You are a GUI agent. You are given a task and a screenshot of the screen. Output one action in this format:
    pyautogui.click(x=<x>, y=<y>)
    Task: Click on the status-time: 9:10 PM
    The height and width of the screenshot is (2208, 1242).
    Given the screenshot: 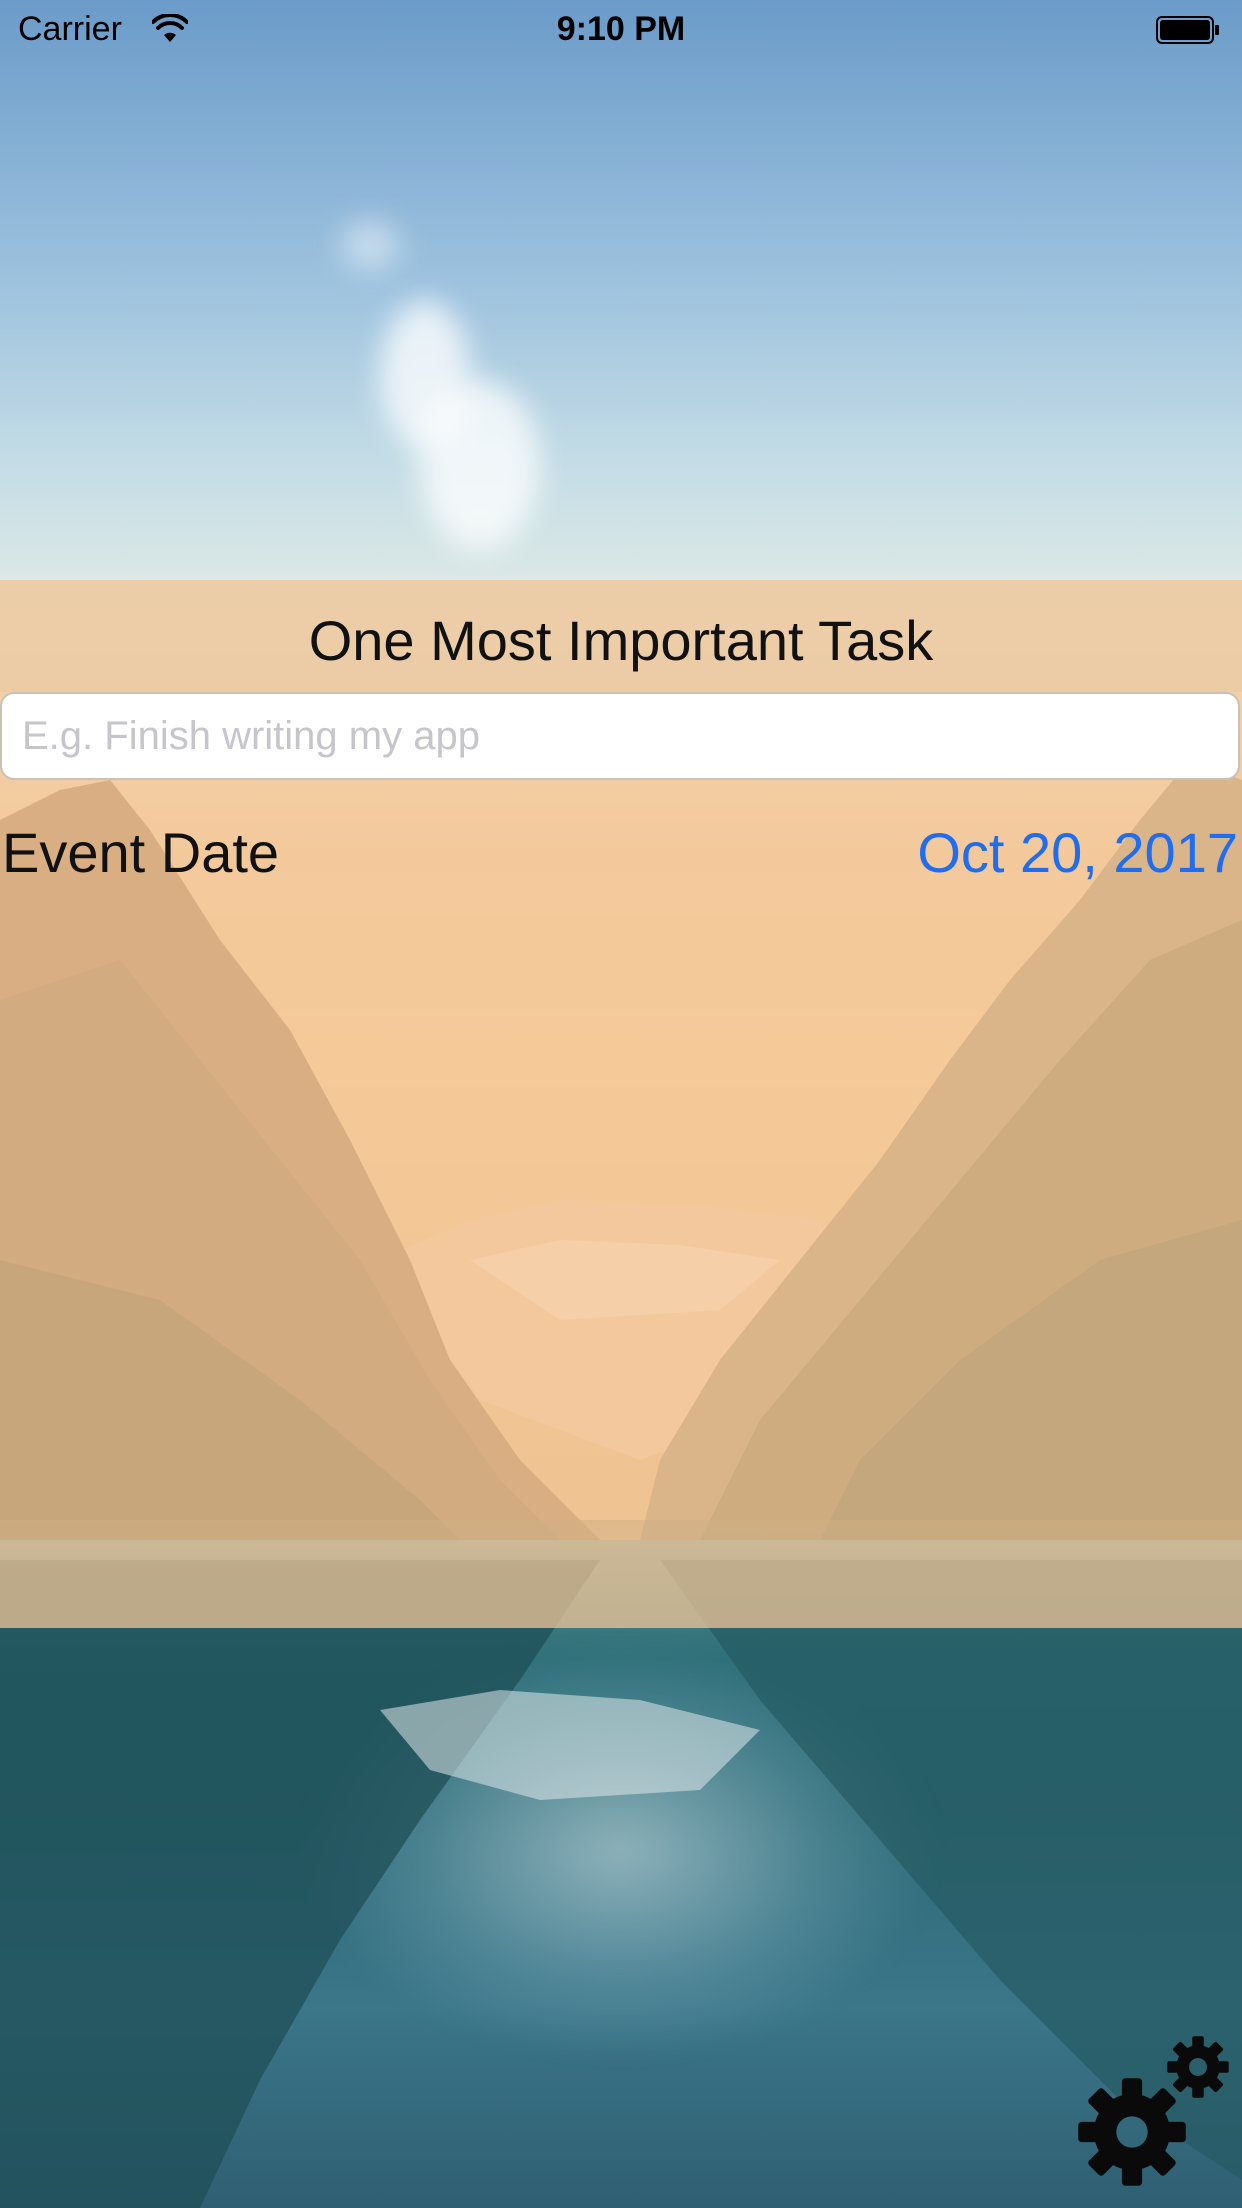 What is the action you would take?
    pyautogui.click(x=621, y=29)
    